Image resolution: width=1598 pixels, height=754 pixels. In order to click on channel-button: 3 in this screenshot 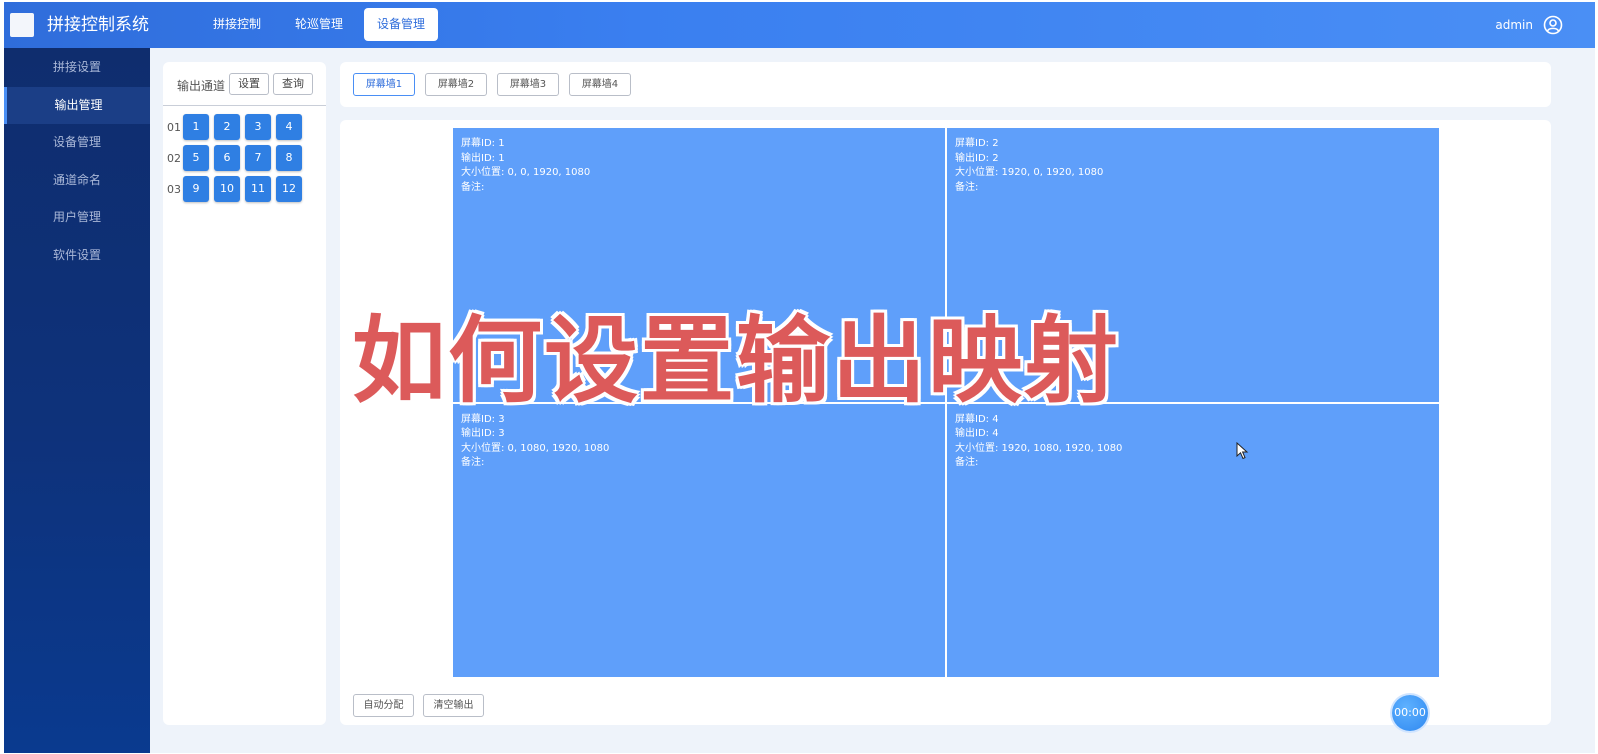, I will do `click(258, 127)`.